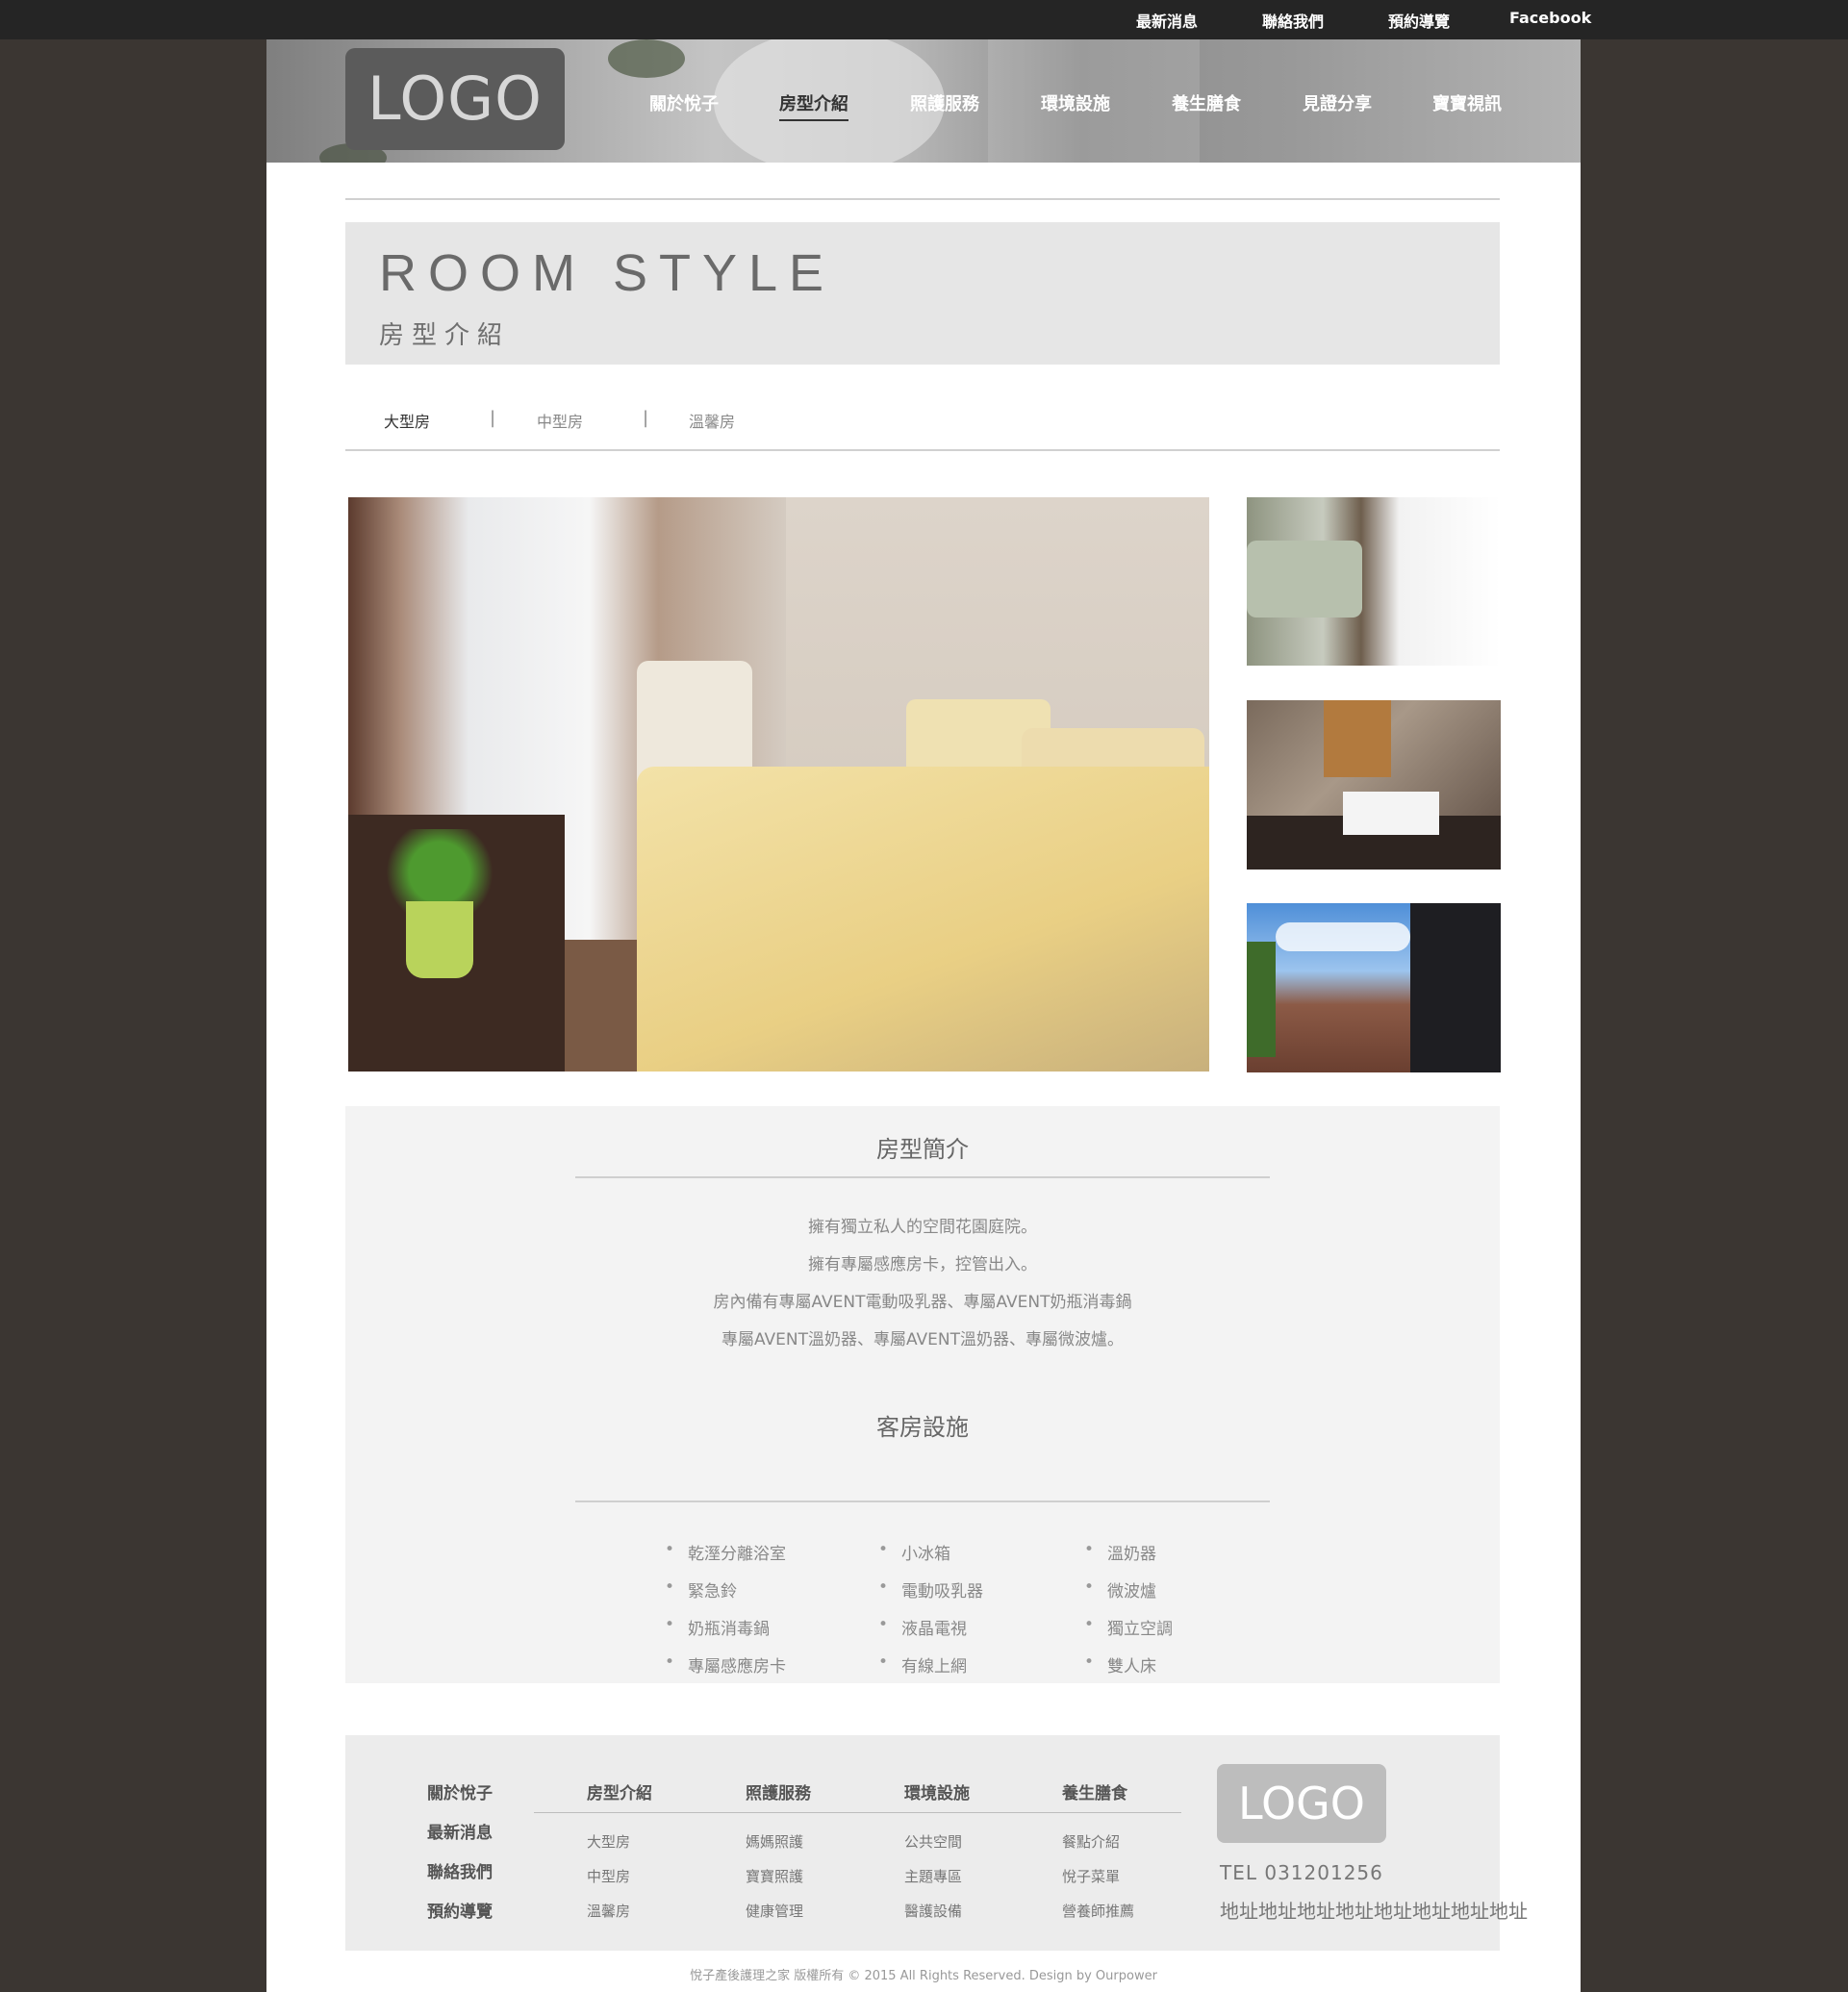 The height and width of the screenshot is (1992, 1848). What do you see at coordinates (619, 1791) in the screenshot?
I see `footer-group-title: 房型介紹` at bounding box center [619, 1791].